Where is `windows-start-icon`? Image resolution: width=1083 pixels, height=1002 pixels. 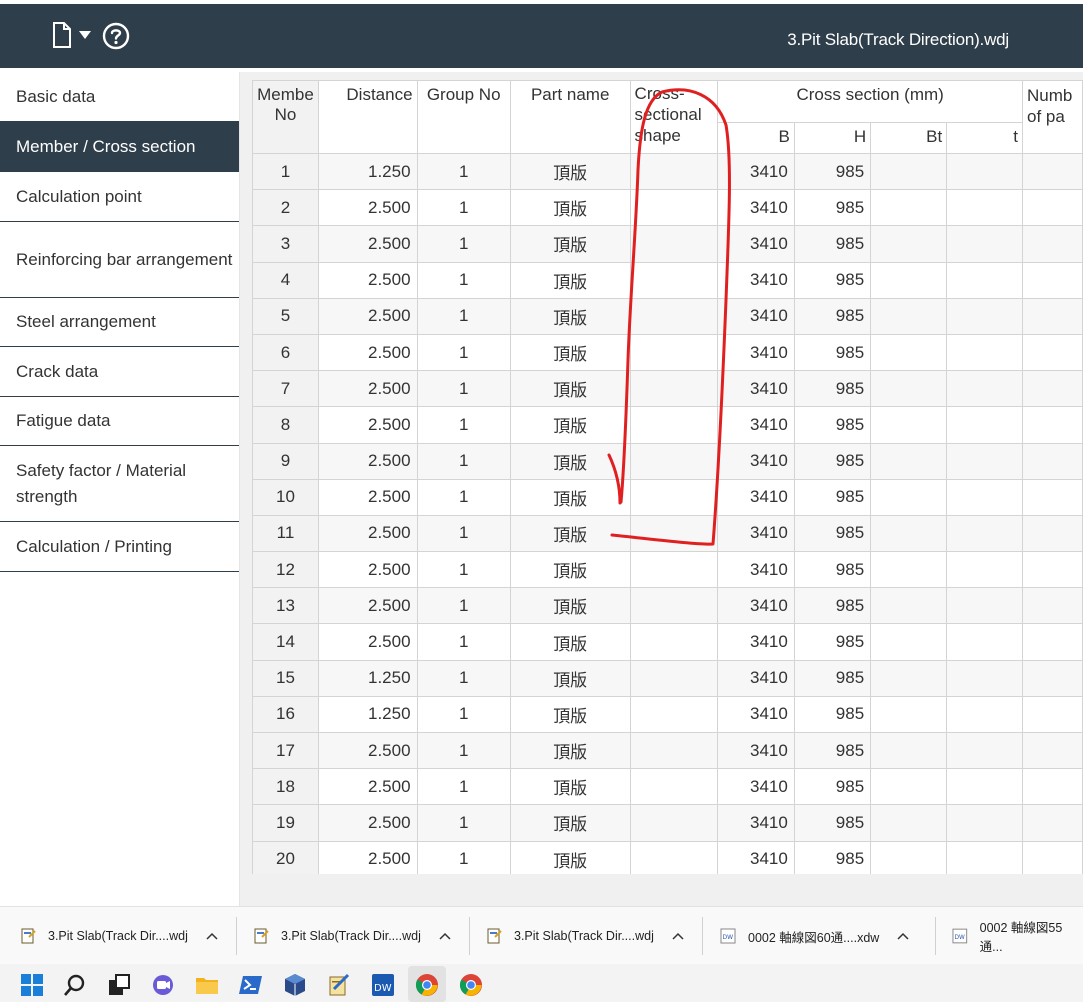
windows-start-icon is located at coordinates (32, 985).